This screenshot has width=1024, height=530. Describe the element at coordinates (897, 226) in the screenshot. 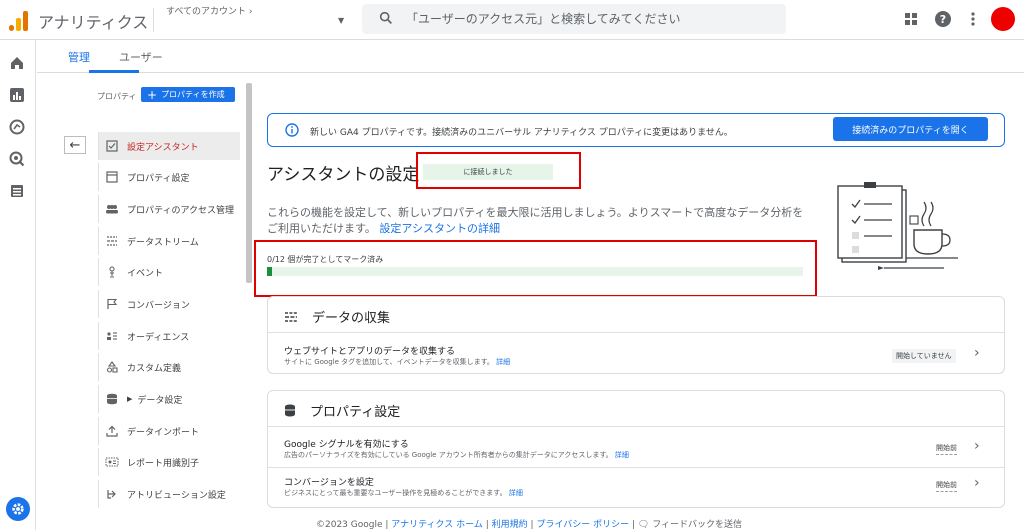

I see `checklist-illustration` at that location.